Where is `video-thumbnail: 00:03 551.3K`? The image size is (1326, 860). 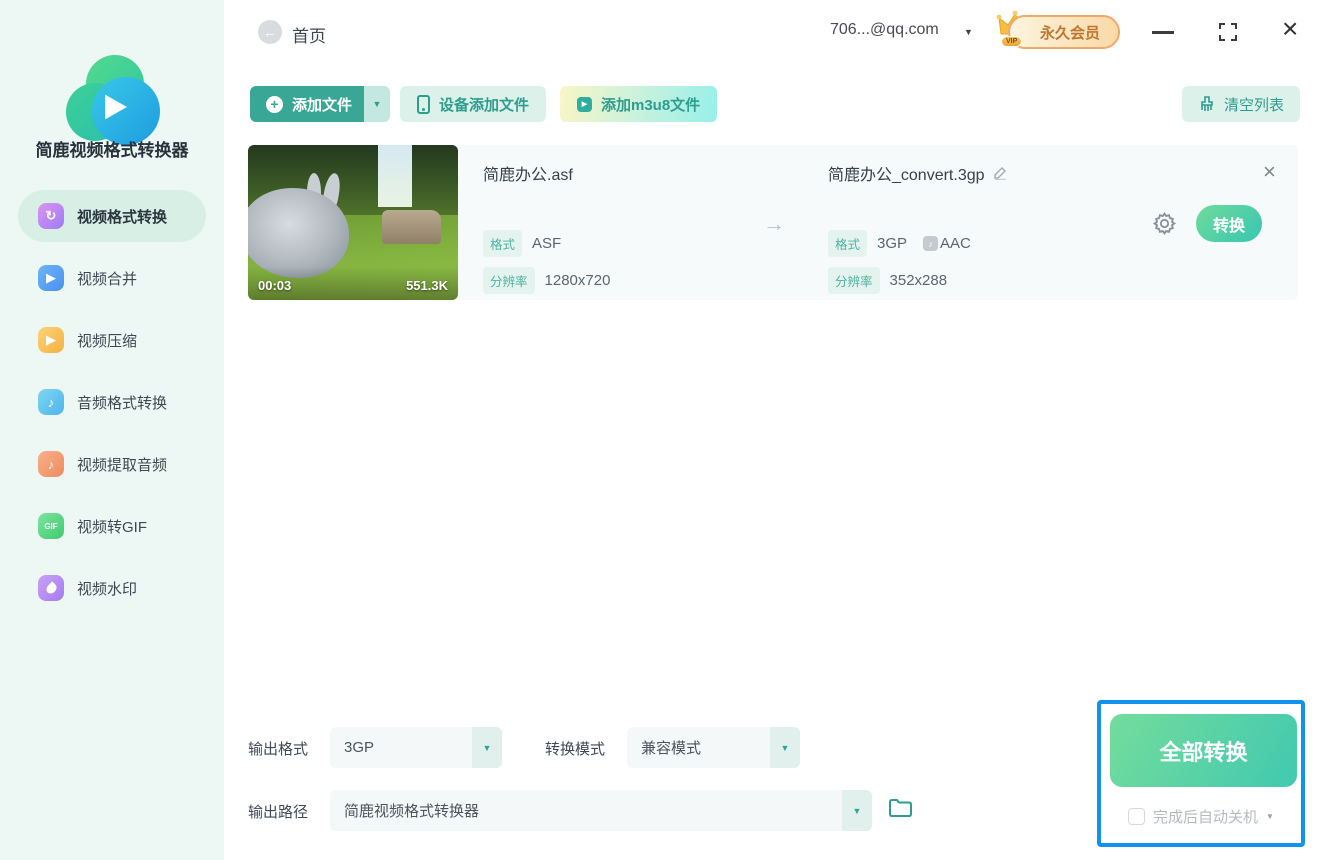 video-thumbnail: 00:03 551.3K is located at coordinates (353, 222).